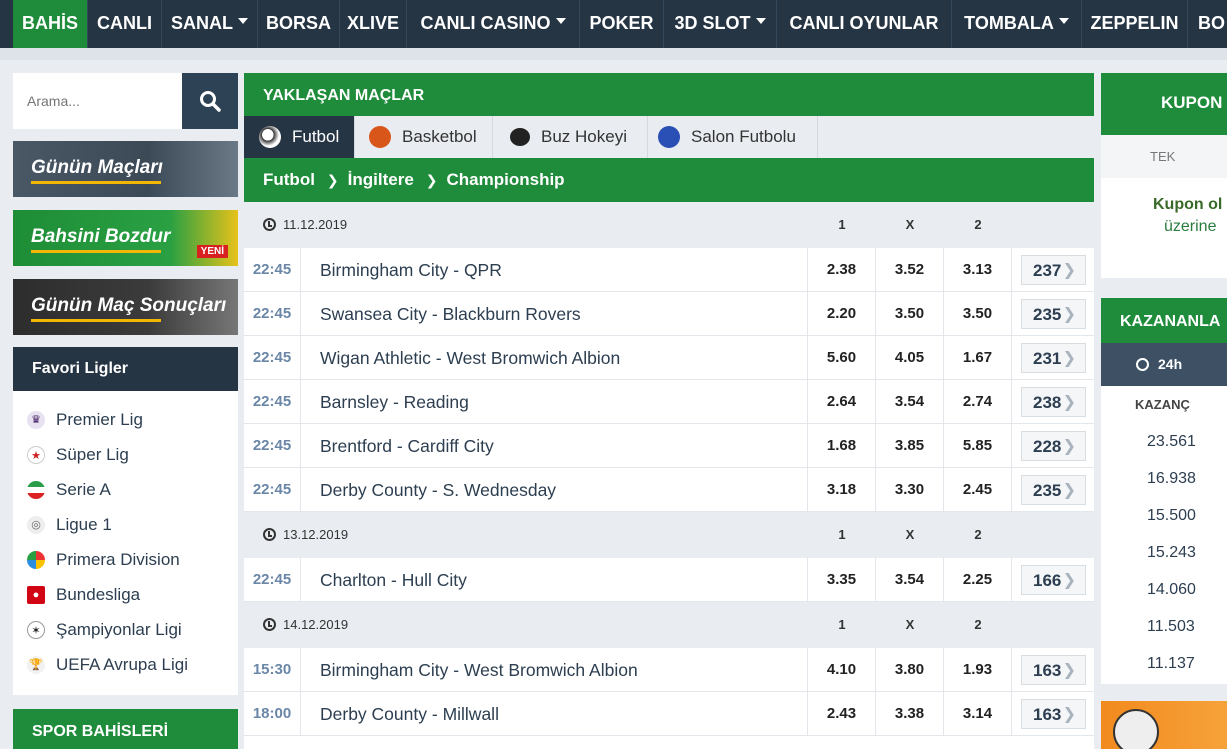 The width and height of the screenshot is (1227, 749). What do you see at coordinates (438, 490) in the screenshot?
I see `match-teams: Derby County - S. Wednesday` at bounding box center [438, 490].